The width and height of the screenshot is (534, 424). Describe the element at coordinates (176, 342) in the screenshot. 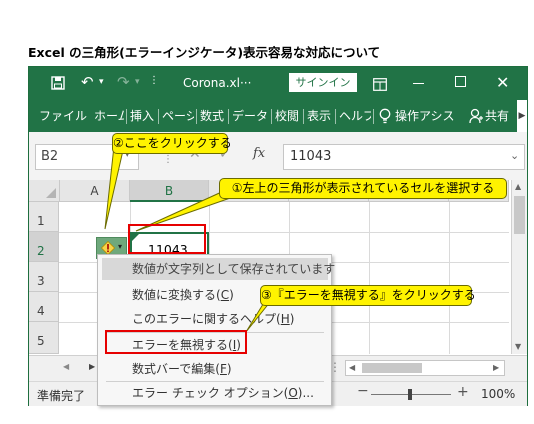

I see `highlight-ignore-error` at that location.